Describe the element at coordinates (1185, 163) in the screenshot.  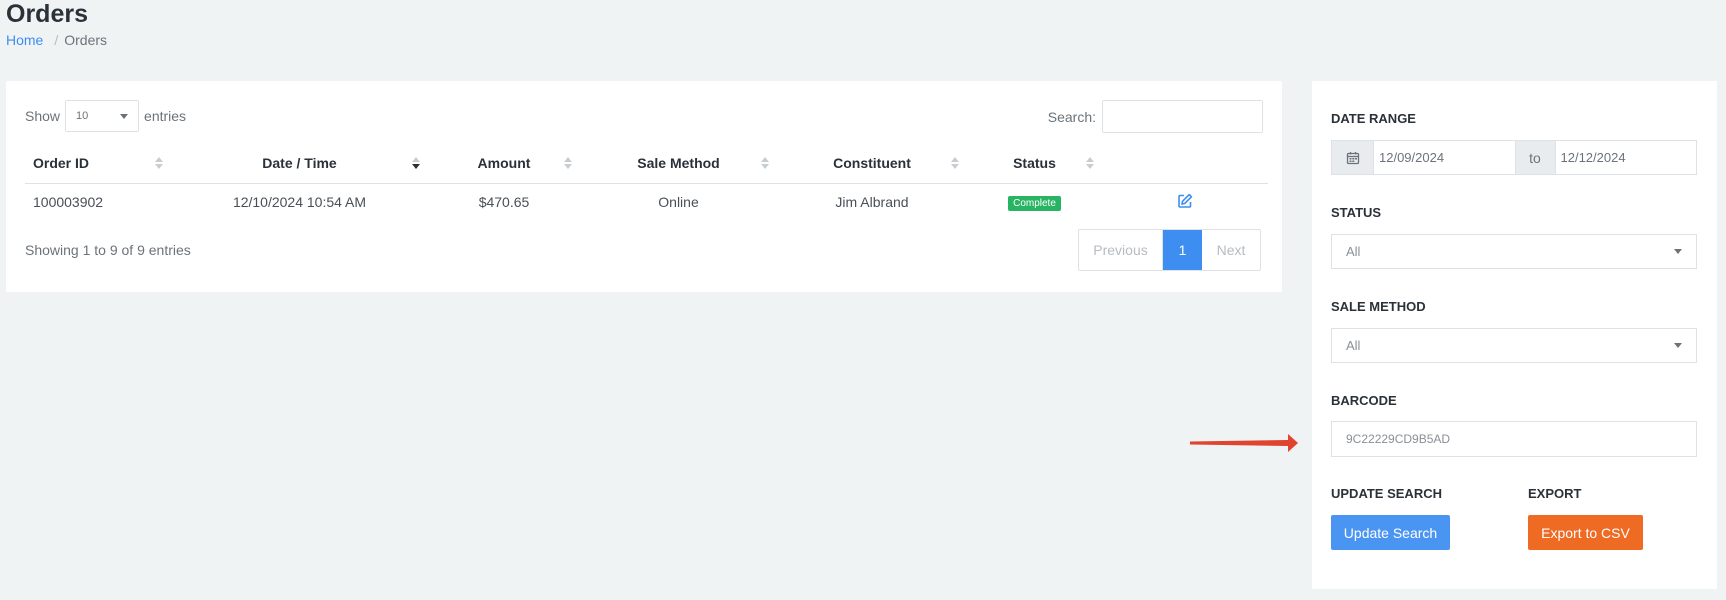
I see `column-header-actions` at that location.